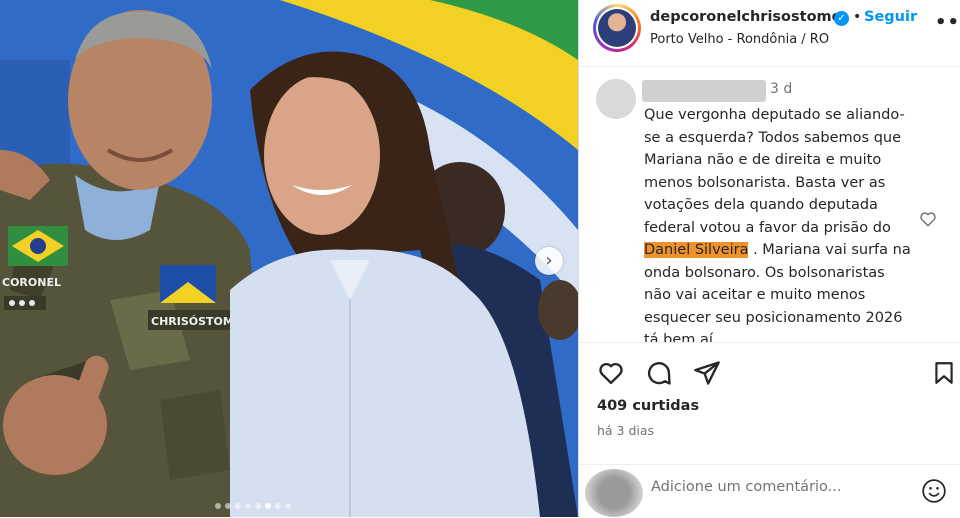  Describe the element at coordinates (890, 17) in the screenshot. I see `follow-button: Seguir` at that location.